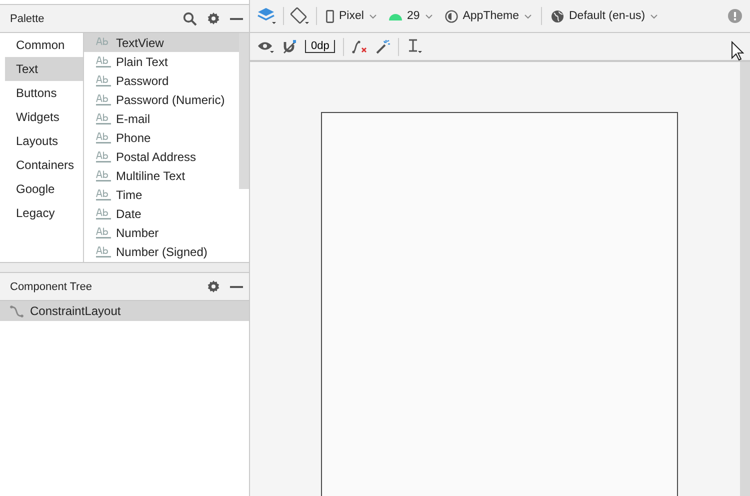 The image size is (750, 496). What do you see at coordinates (44, 93) in the screenshot?
I see `category-item: Buttons` at bounding box center [44, 93].